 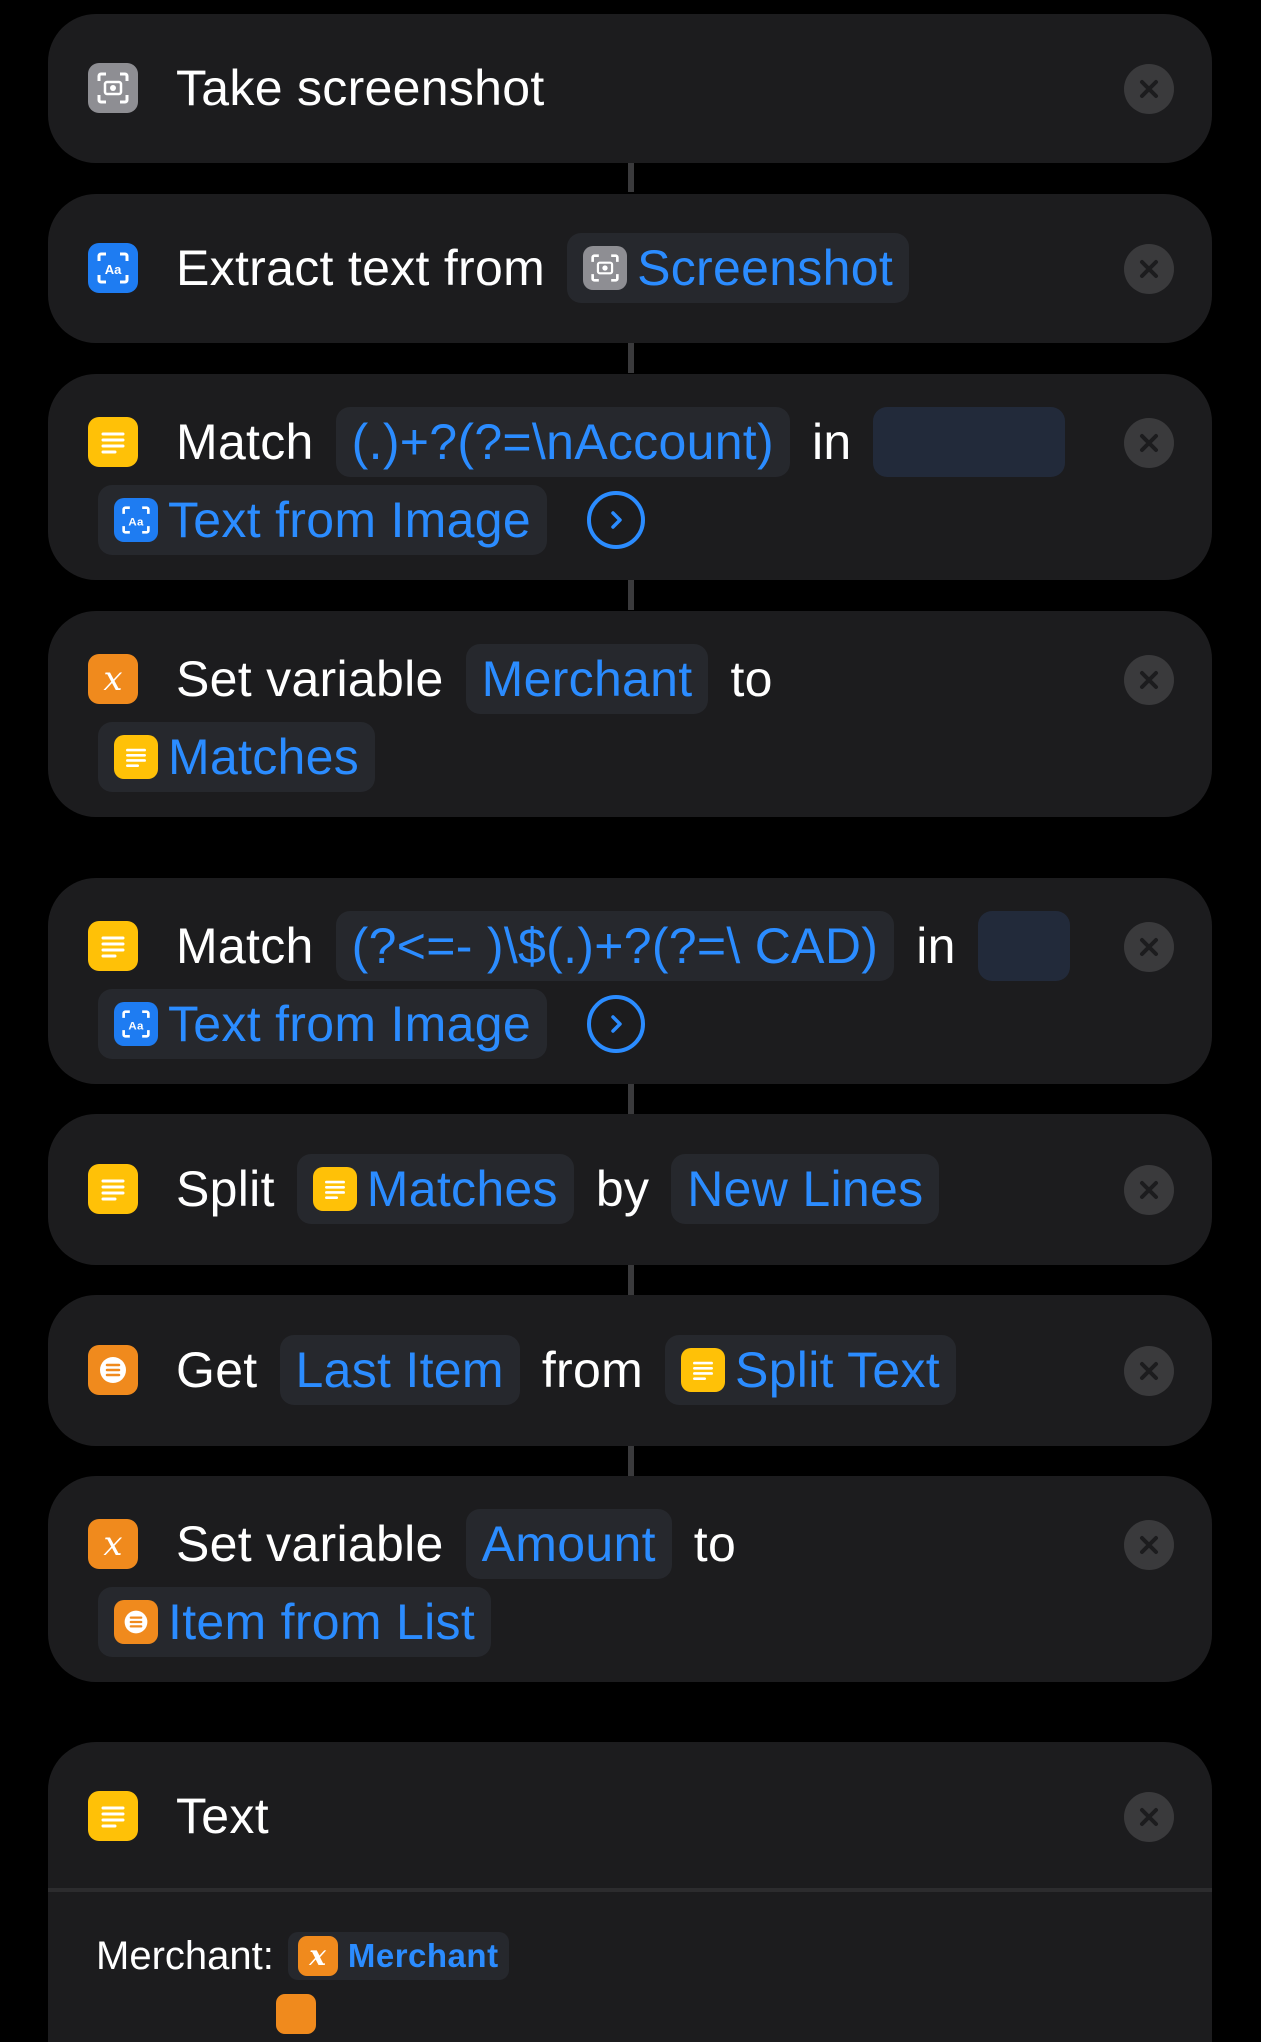 What do you see at coordinates (399, 1370) in the screenshot?
I see `item-position-token: Last Item` at bounding box center [399, 1370].